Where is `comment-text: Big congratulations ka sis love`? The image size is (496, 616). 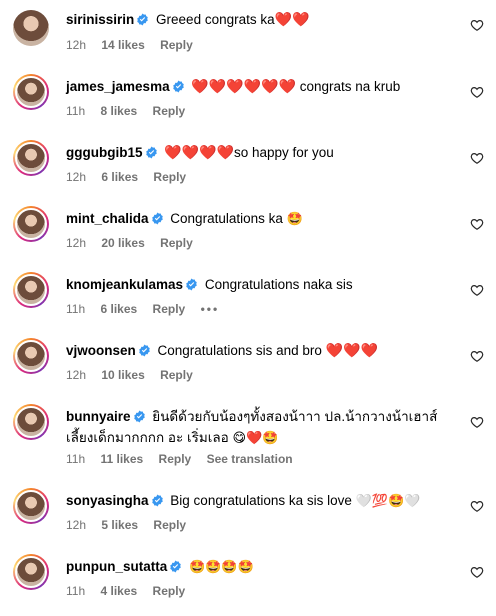
comment-text: Big congratulations ka sis love is located at coordinates (263, 500).